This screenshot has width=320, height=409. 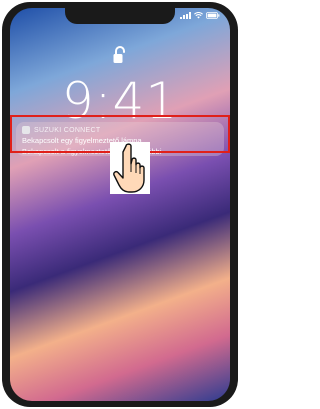 I want to click on phone-notch, so click(x=120, y=16).